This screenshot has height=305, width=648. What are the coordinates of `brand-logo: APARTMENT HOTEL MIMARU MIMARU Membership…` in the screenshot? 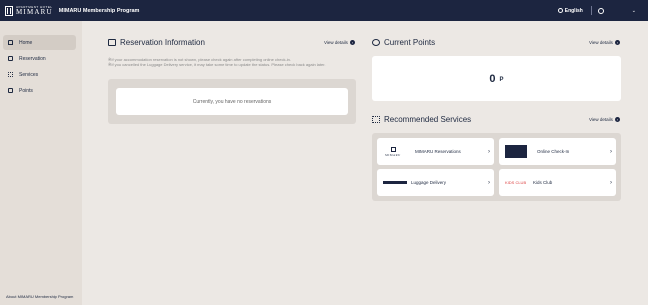 It's located at (72, 10).